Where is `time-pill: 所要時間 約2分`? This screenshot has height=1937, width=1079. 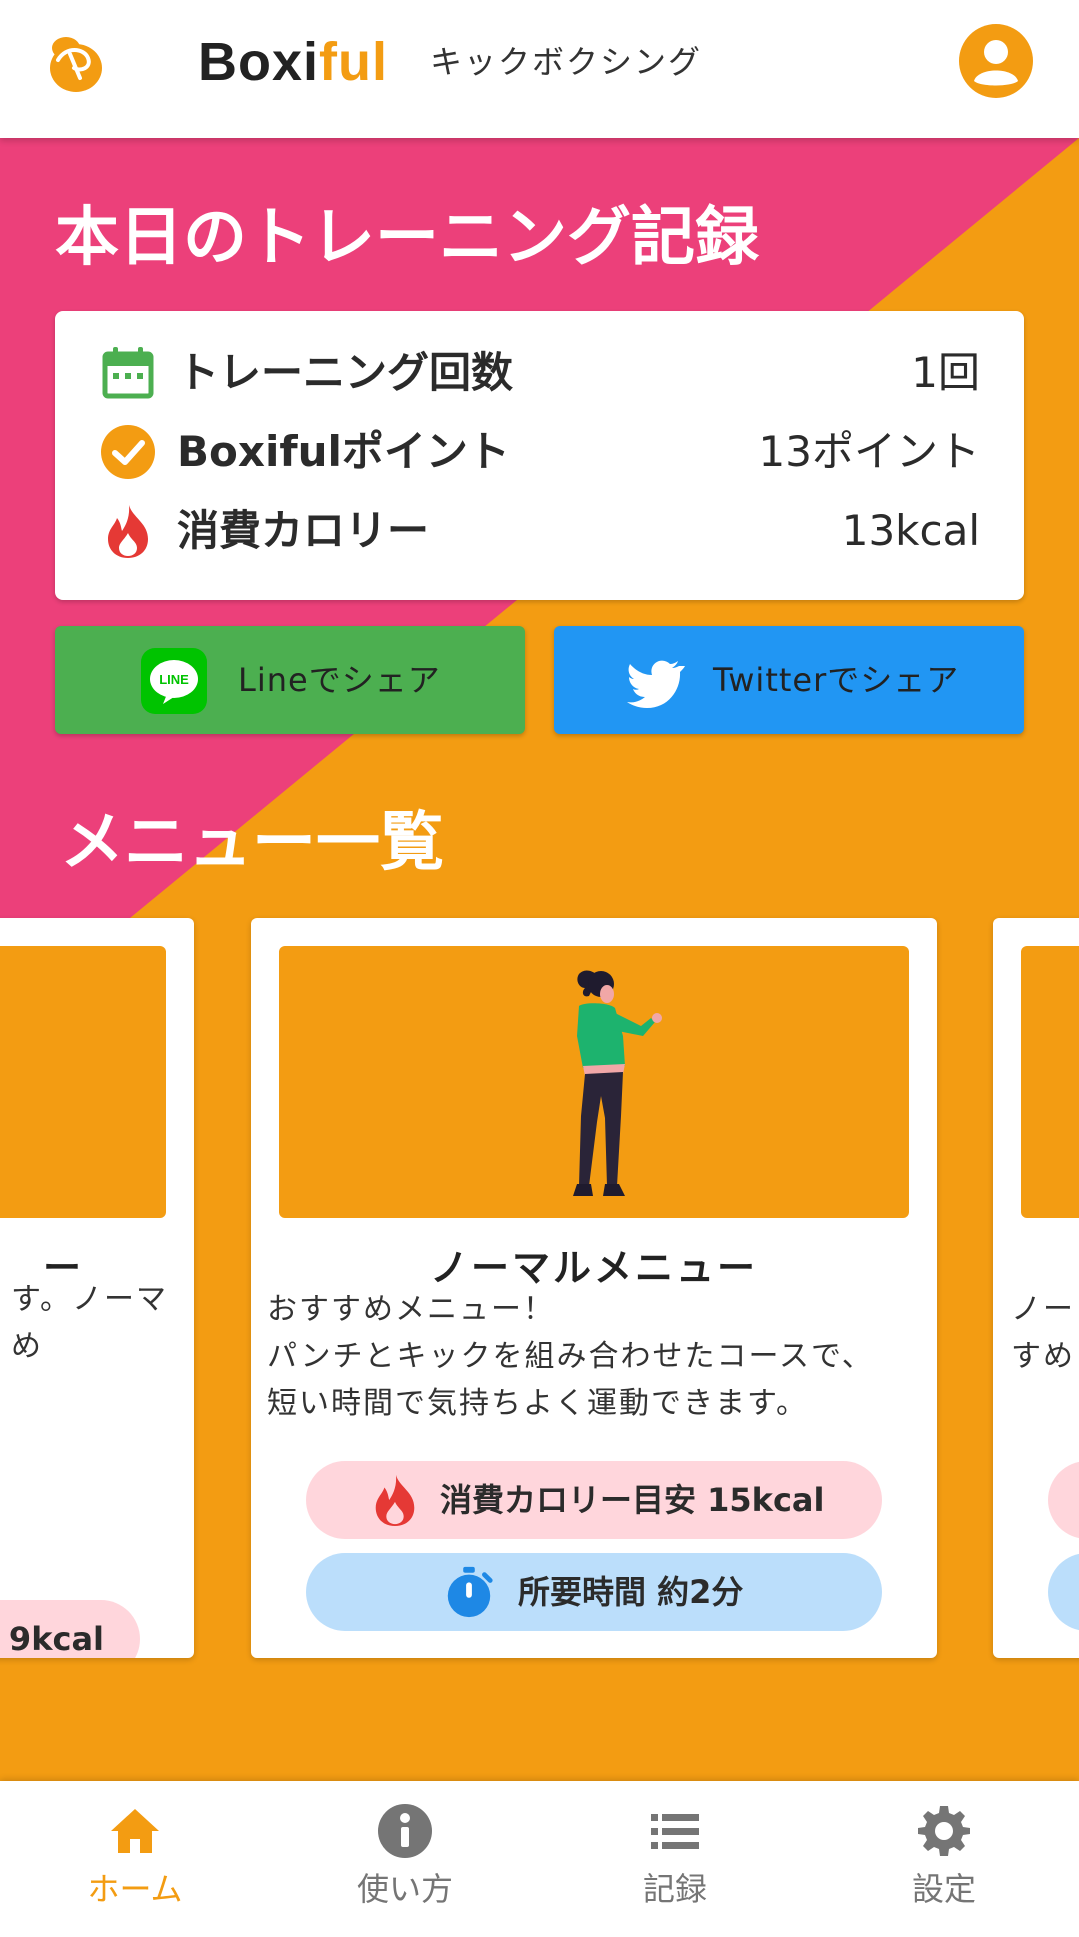 time-pill: 所要時間 約2分 is located at coordinates (594, 1592).